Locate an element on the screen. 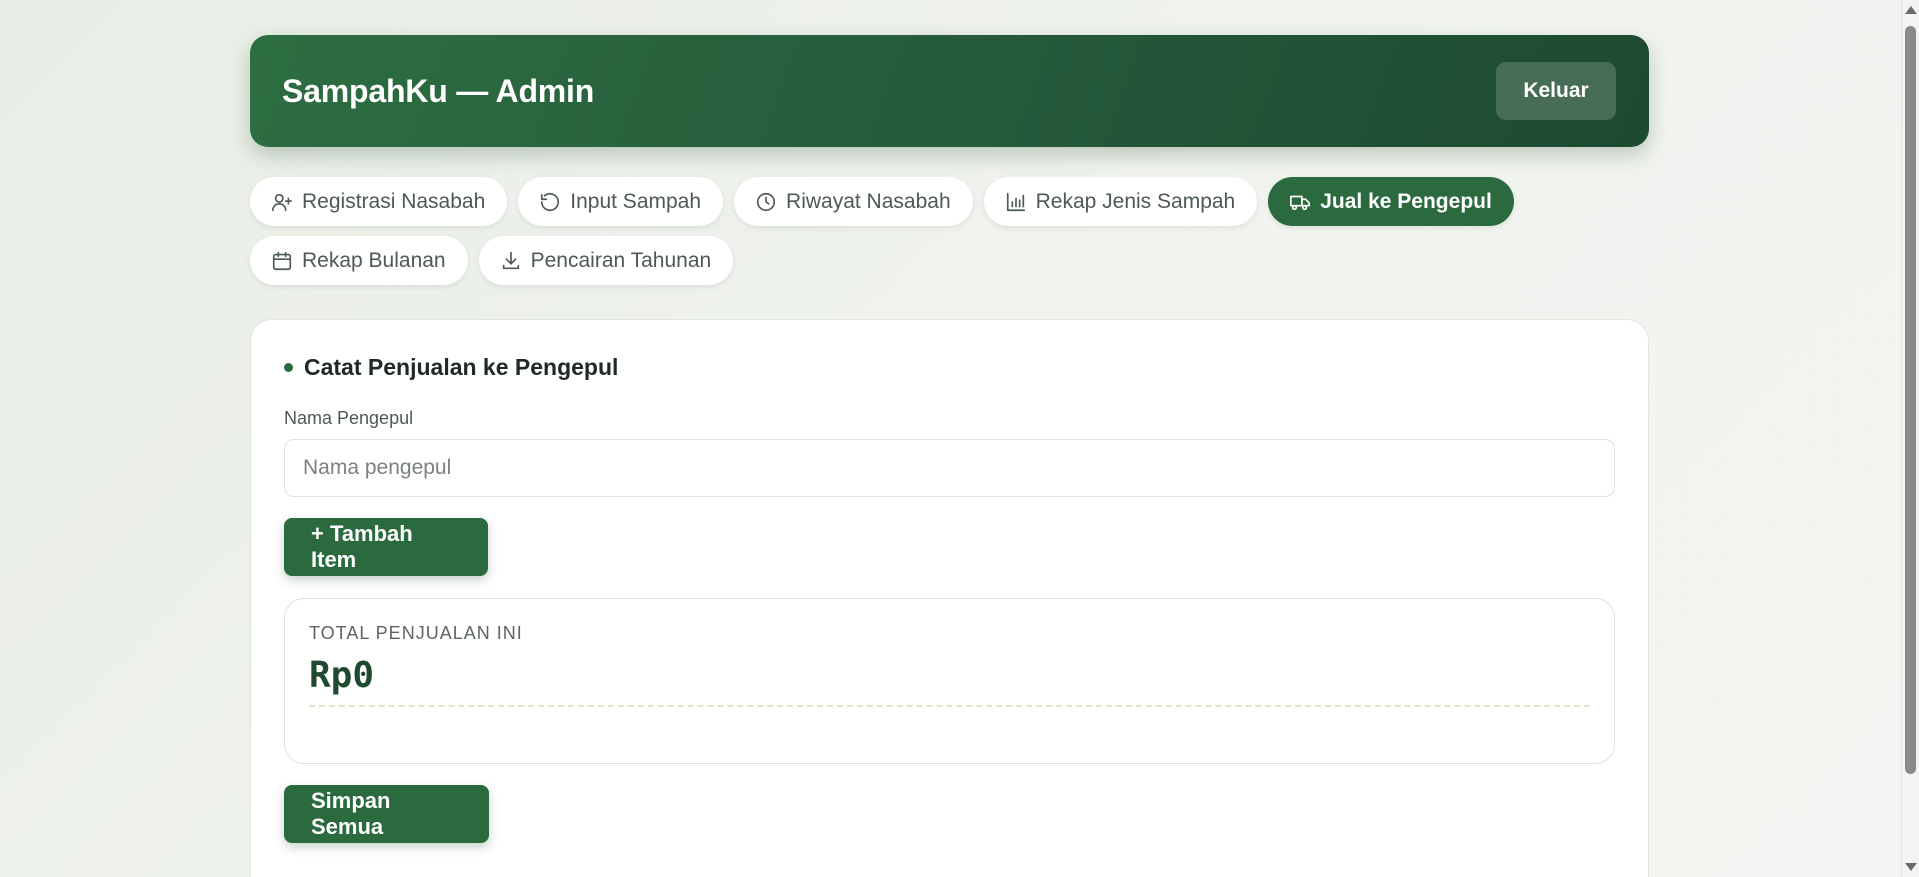  scroll-down-arrow-icon is located at coordinates (1911, 867).